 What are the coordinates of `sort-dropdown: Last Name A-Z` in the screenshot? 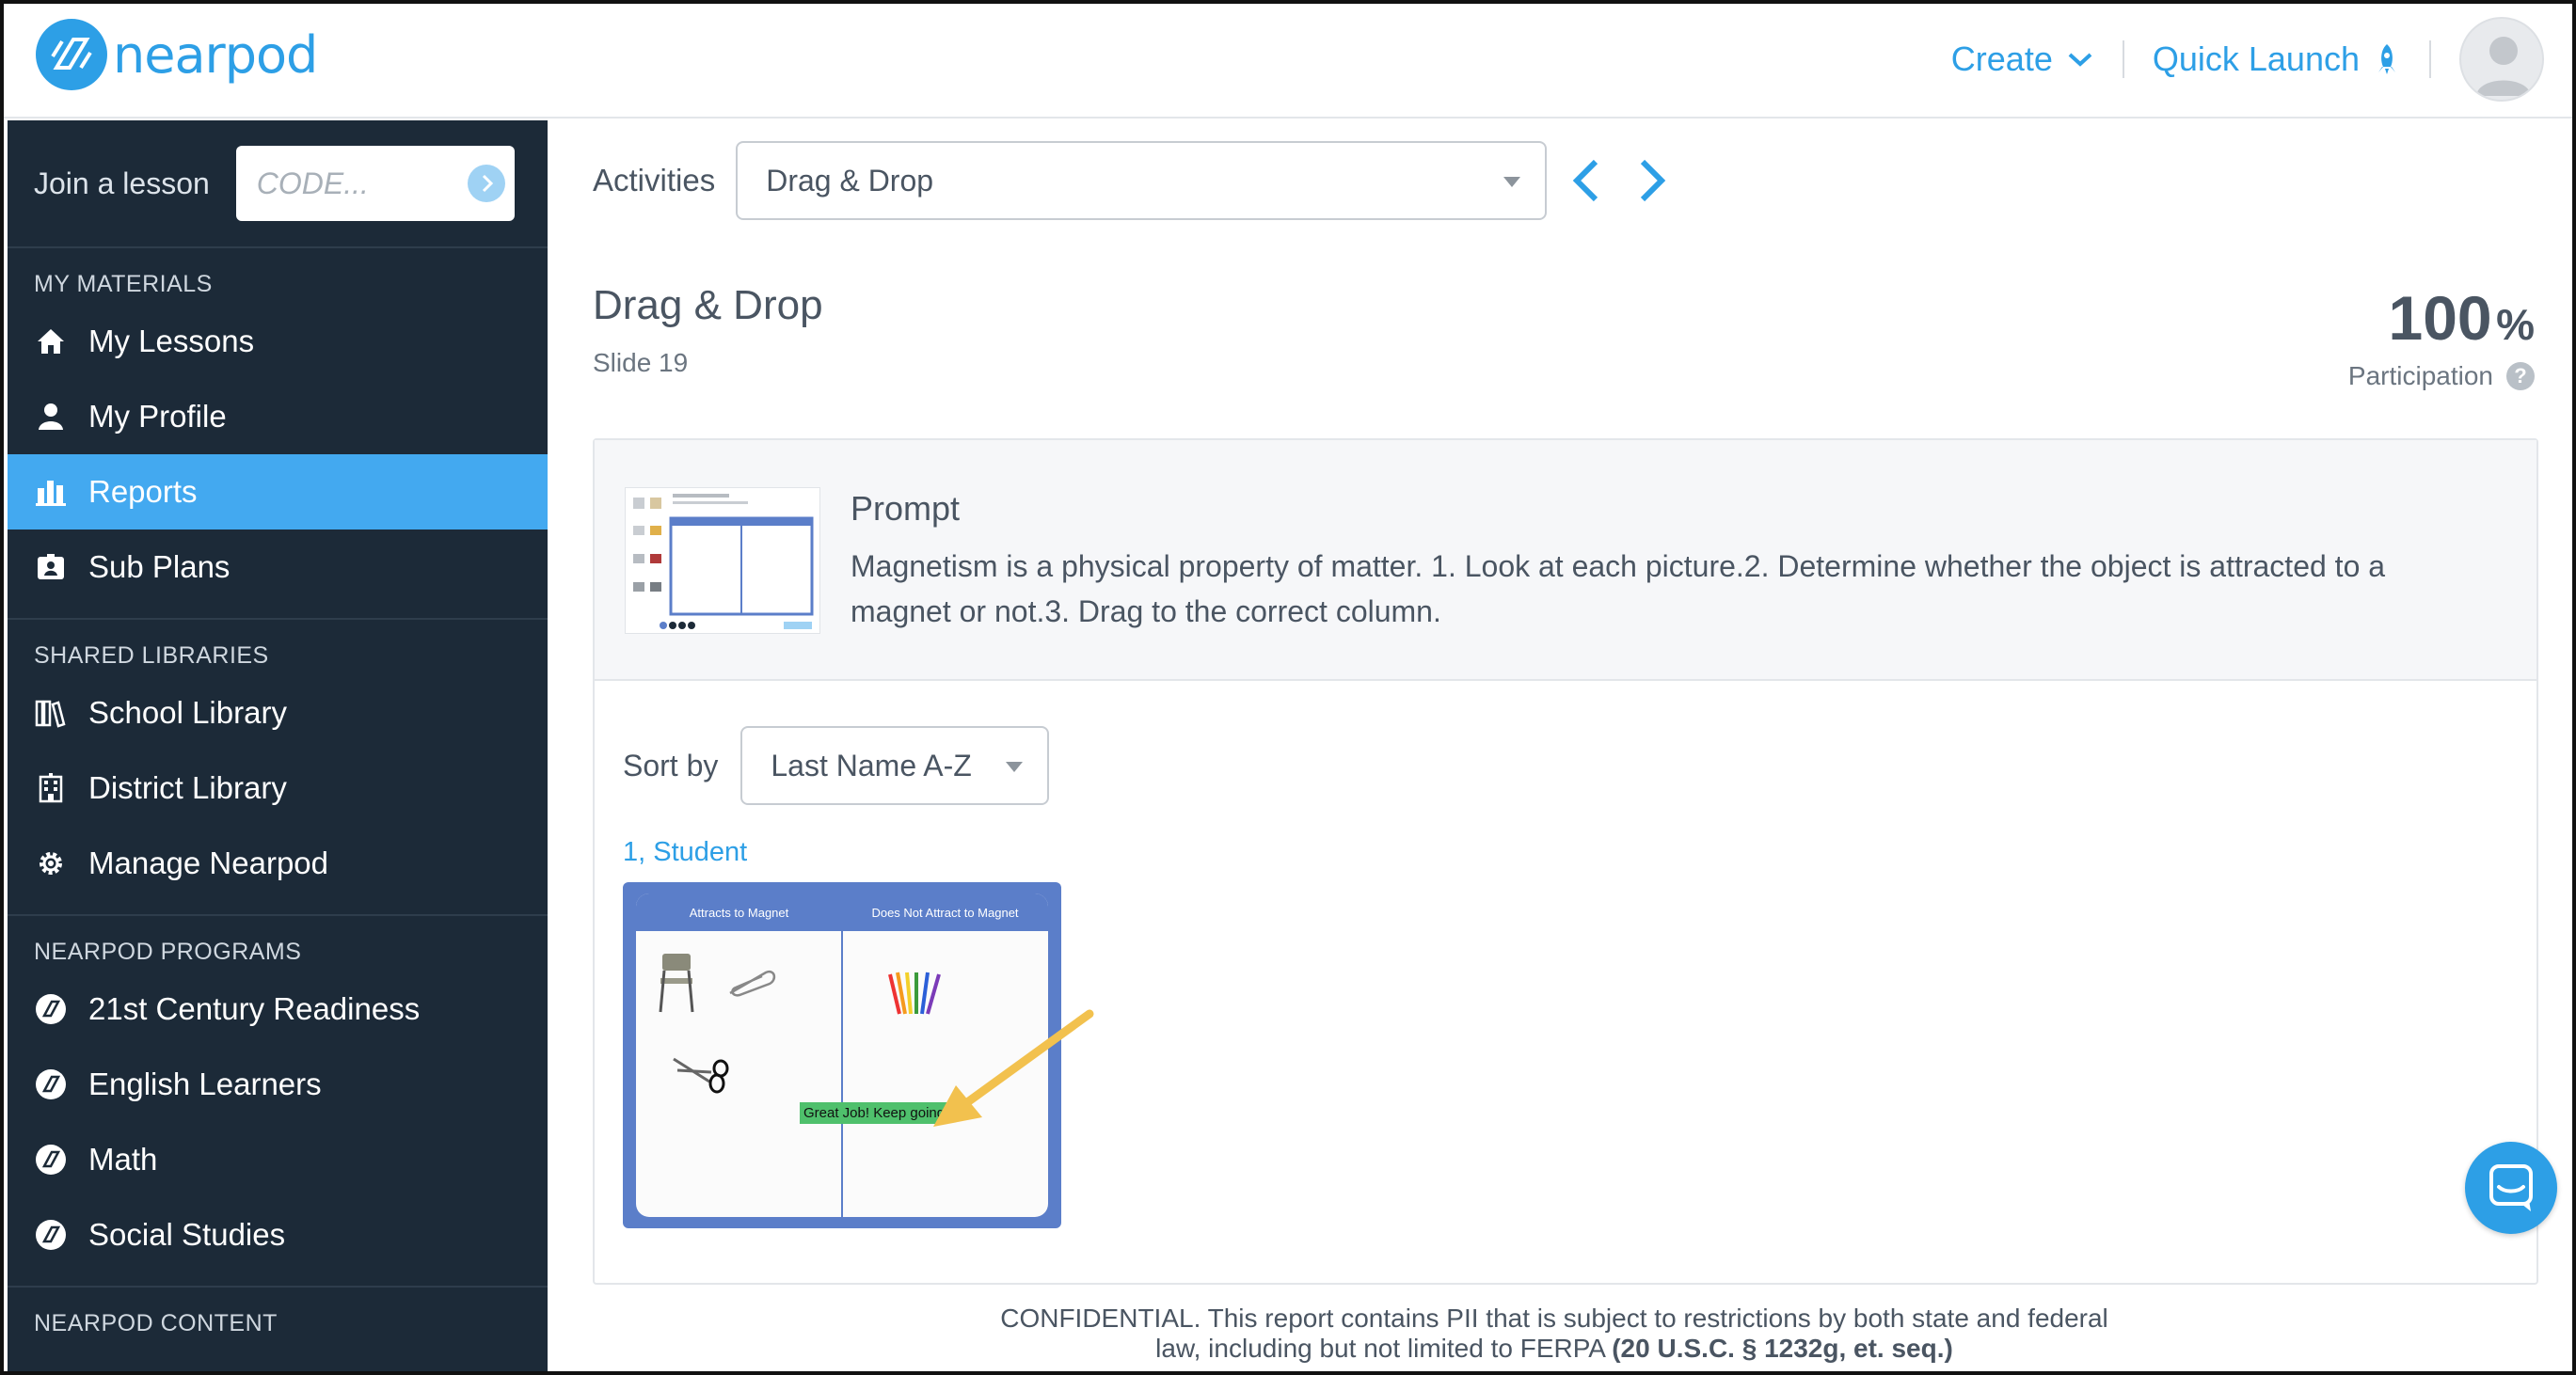 It's located at (895, 766).